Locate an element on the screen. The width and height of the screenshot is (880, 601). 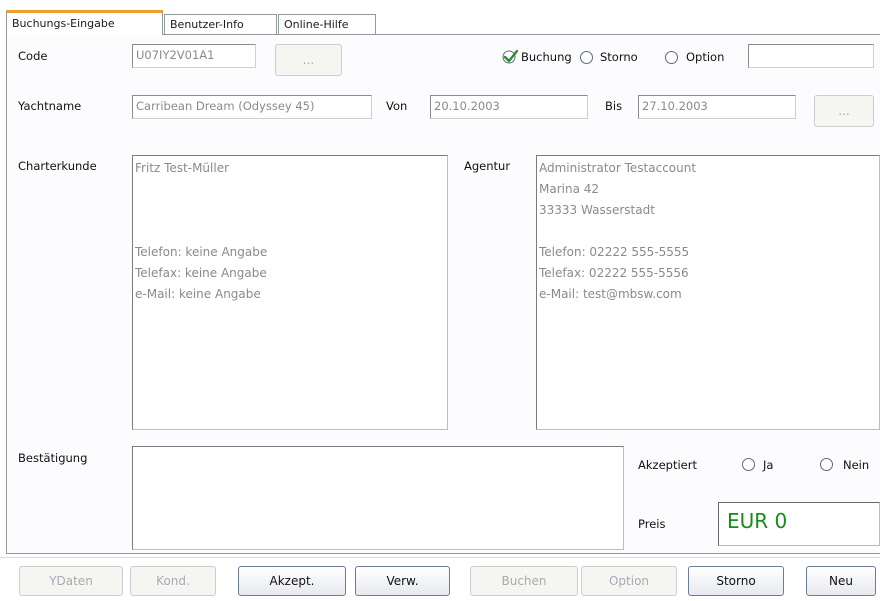
tab-benutzer-info: Benutzer-Info is located at coordinates (220, 24).